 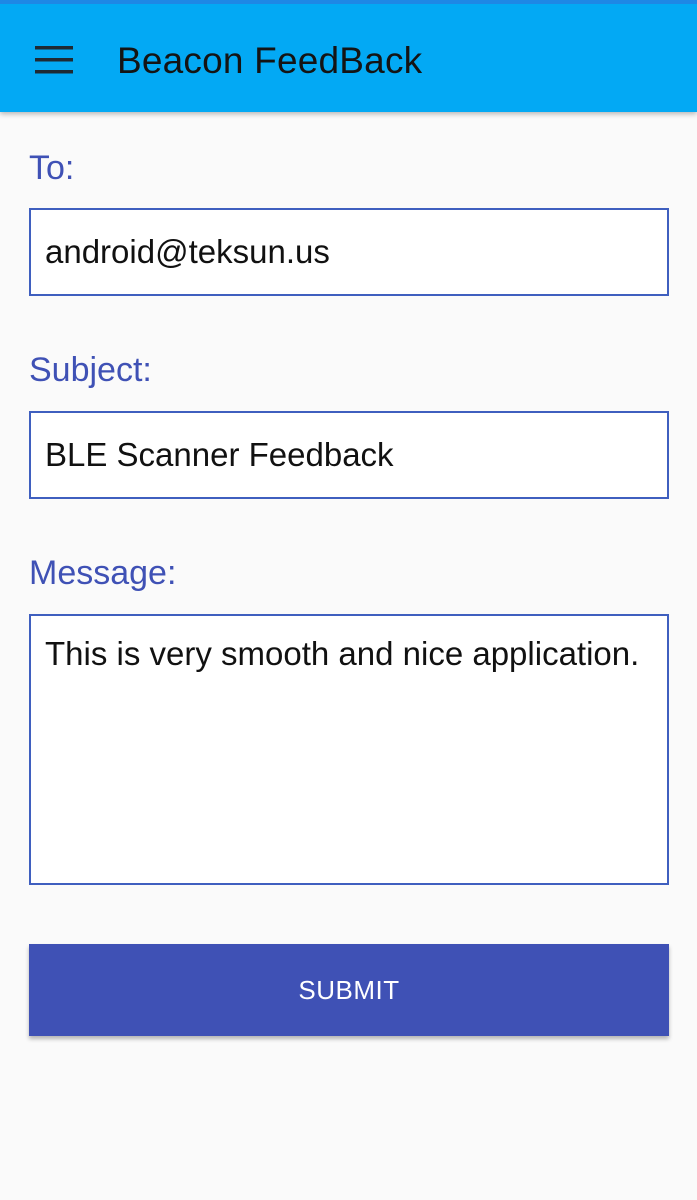 I want to click on subject-field, so click(x=349, y=455).